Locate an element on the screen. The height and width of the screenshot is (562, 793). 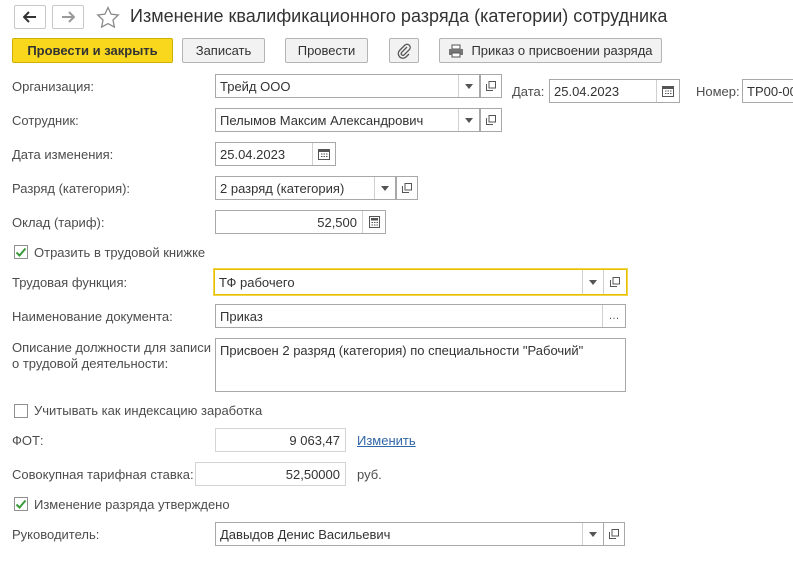
employee-dropdown-button is located at coordinates (468, 120).